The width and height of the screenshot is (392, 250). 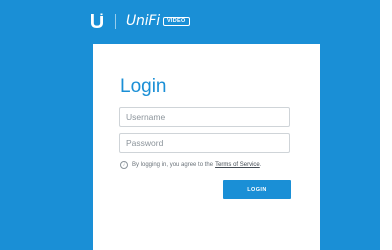 I want to click on password-input, so click(x=204, y=143).